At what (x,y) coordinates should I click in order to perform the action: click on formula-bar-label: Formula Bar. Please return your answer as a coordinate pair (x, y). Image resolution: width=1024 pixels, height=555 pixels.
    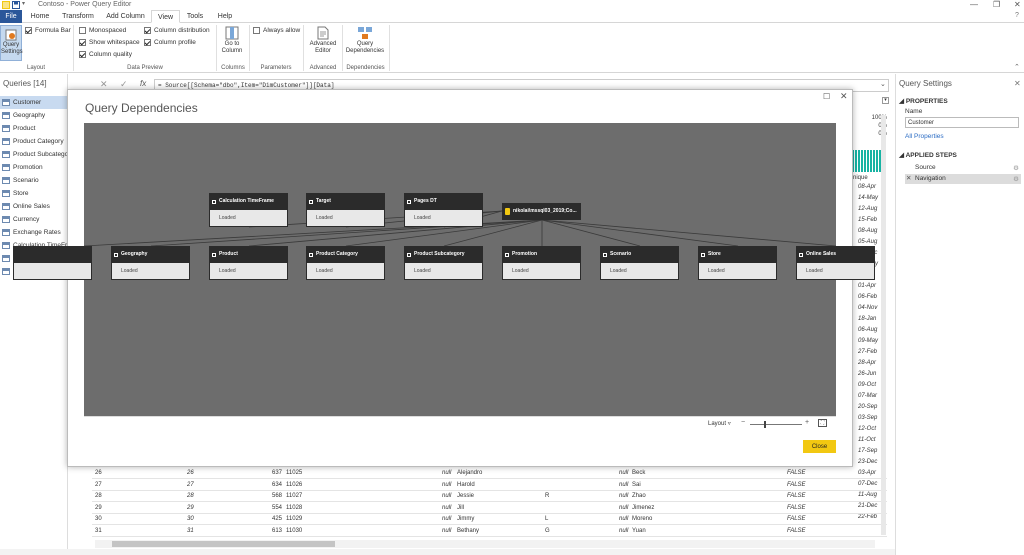
    Looking at the image, I should click on (53, 30).